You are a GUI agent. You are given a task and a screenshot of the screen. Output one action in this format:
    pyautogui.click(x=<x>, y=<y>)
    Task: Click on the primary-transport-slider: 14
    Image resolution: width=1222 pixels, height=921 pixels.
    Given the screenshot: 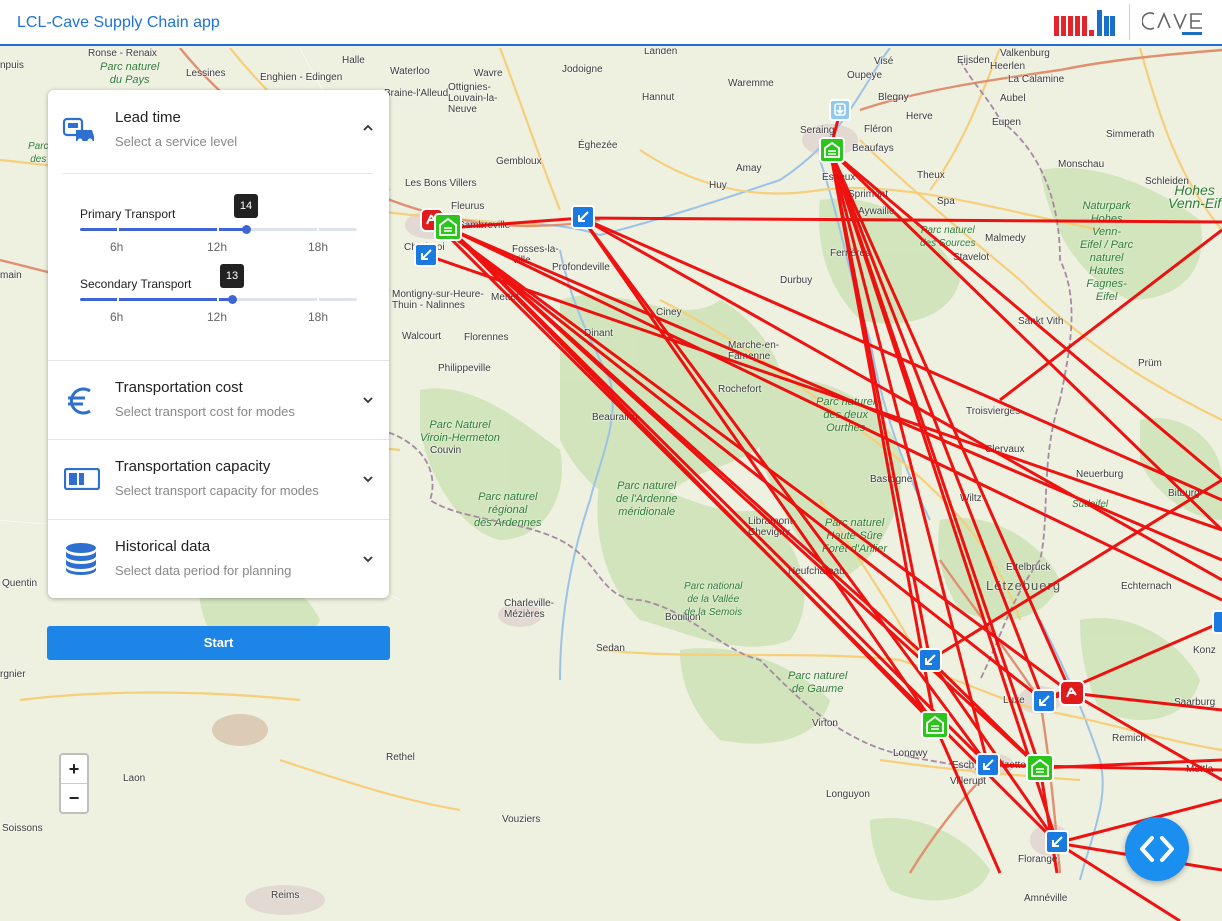 What is the action you would take?
    pyautogui.click(x=218, y=214)
    